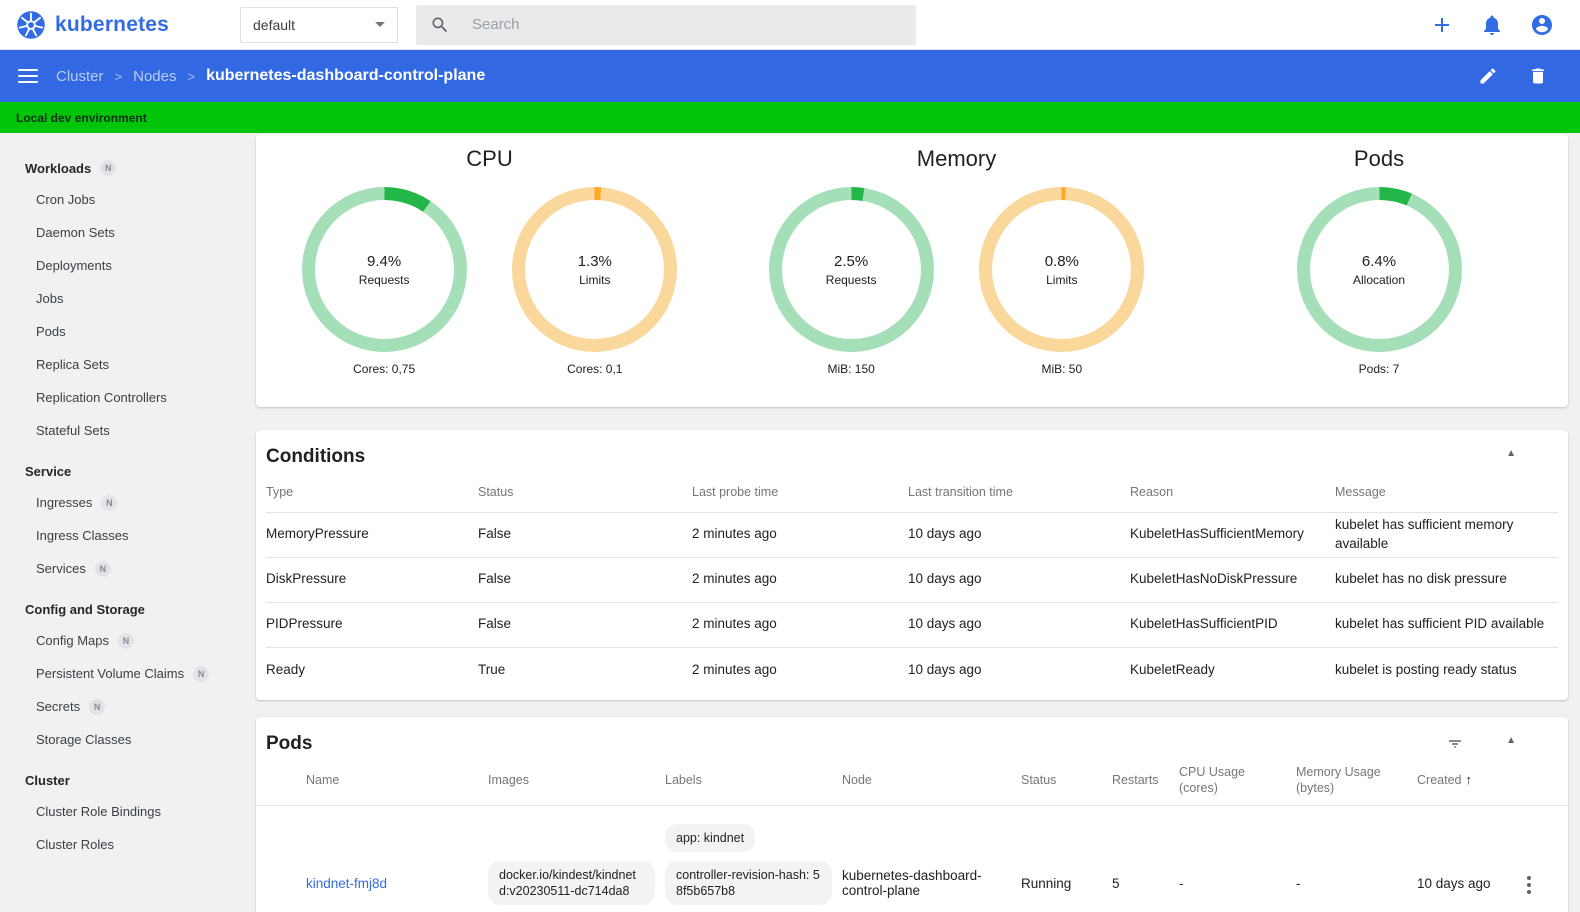  I want to click on delete-button, so click(1538, 76).